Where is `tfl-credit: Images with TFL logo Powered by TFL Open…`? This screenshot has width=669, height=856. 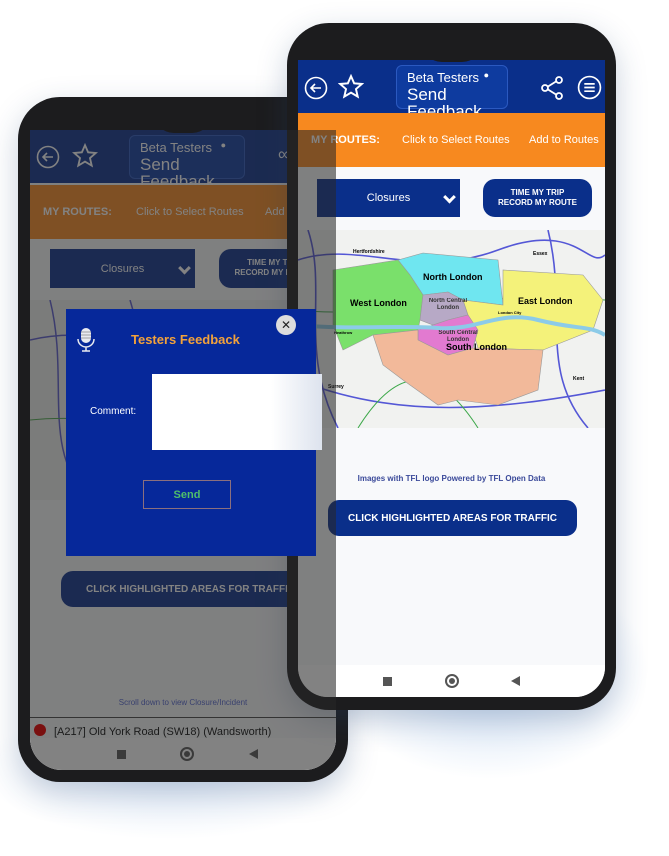
tfl-credit: Images with TFL logo Powered by TFL Open… is located at coordinates (451, 478).